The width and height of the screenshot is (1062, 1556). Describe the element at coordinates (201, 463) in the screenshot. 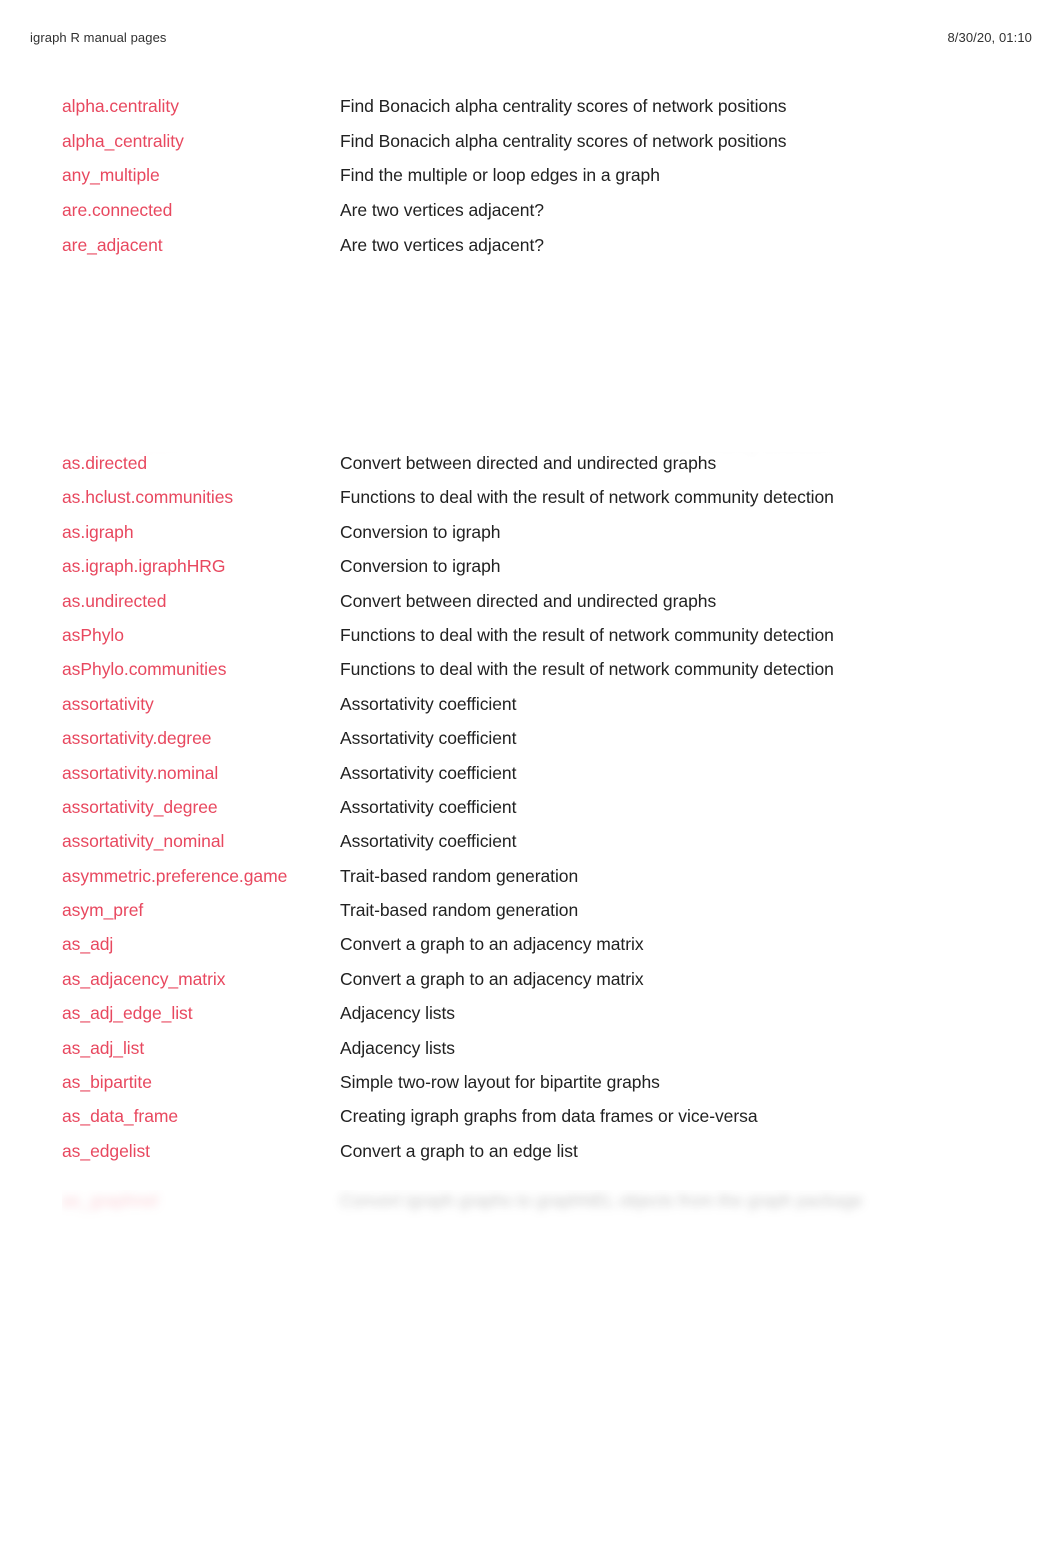

I see `function-link: as.directed` at that location.